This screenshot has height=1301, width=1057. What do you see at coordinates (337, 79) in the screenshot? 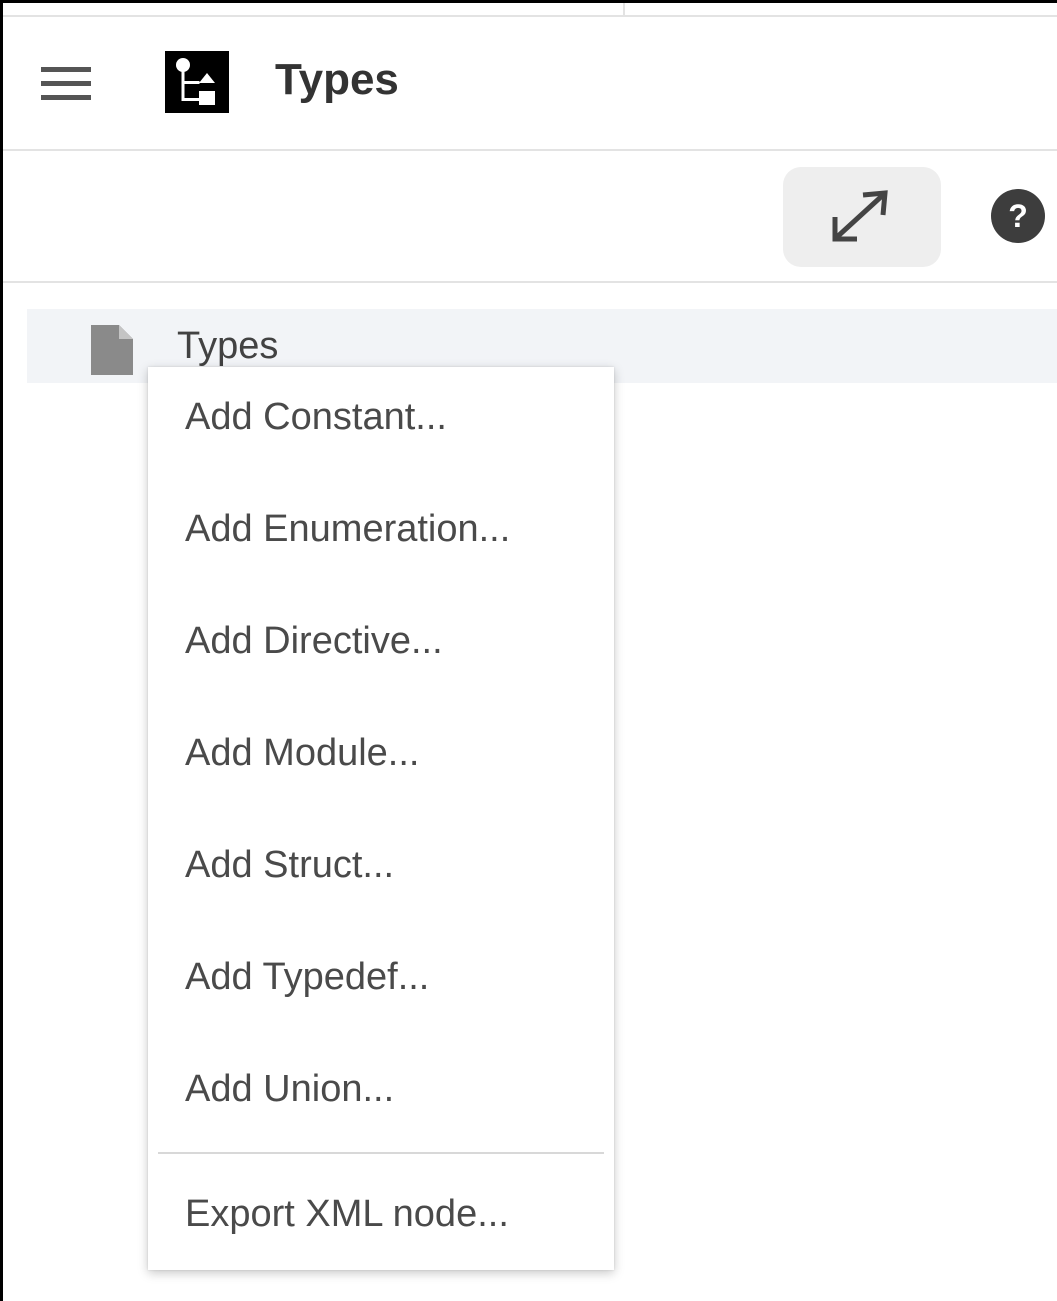
I see `page-title: Types` at bounding box center [337, 79].